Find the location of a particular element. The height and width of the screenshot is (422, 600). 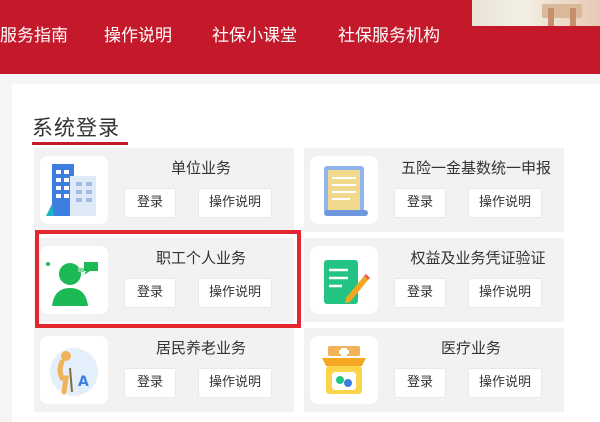

nav-item-social-class: 社保小课堂 is located at coordinates (254, 36).